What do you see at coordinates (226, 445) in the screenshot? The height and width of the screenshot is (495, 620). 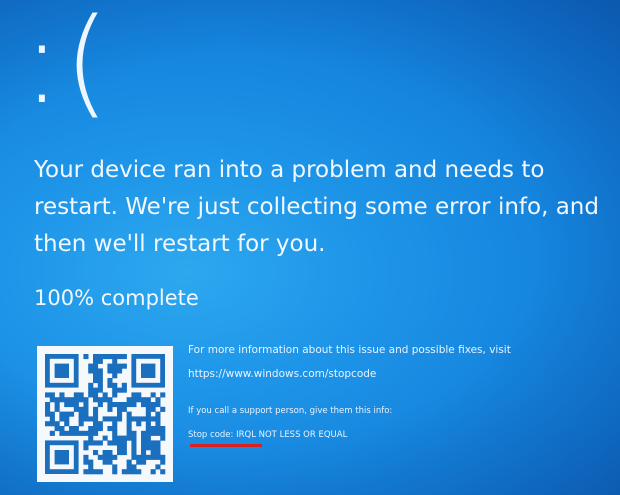 I see `red-underline-annotation` at bounding box center [226, 445].